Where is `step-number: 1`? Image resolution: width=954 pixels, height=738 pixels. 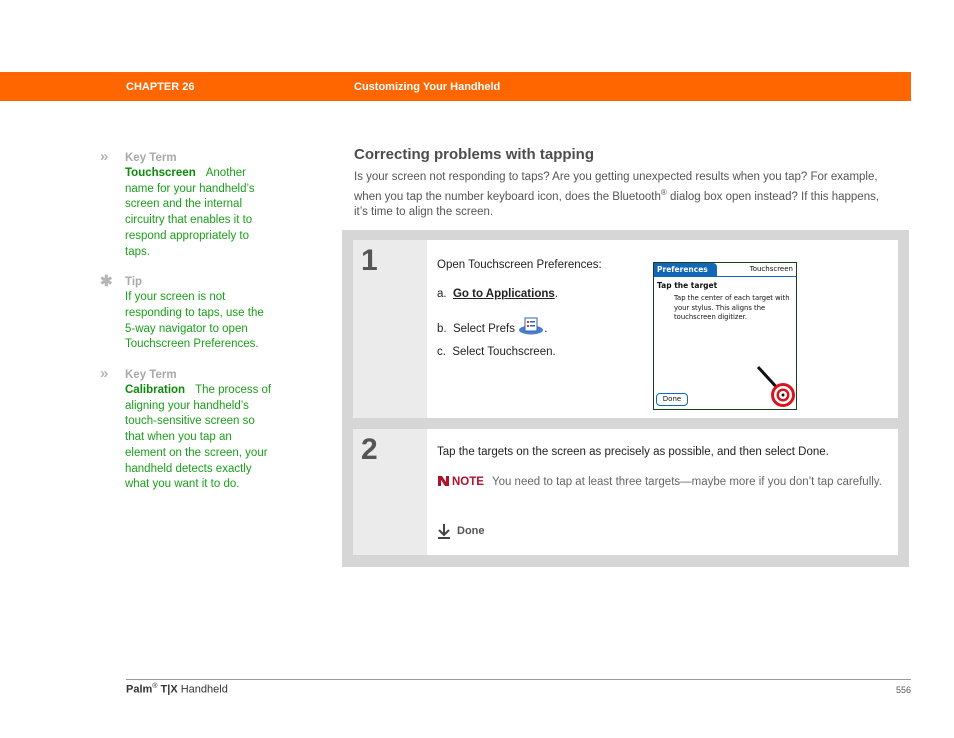
step-number: 1 is located at coordinates (369, 260).